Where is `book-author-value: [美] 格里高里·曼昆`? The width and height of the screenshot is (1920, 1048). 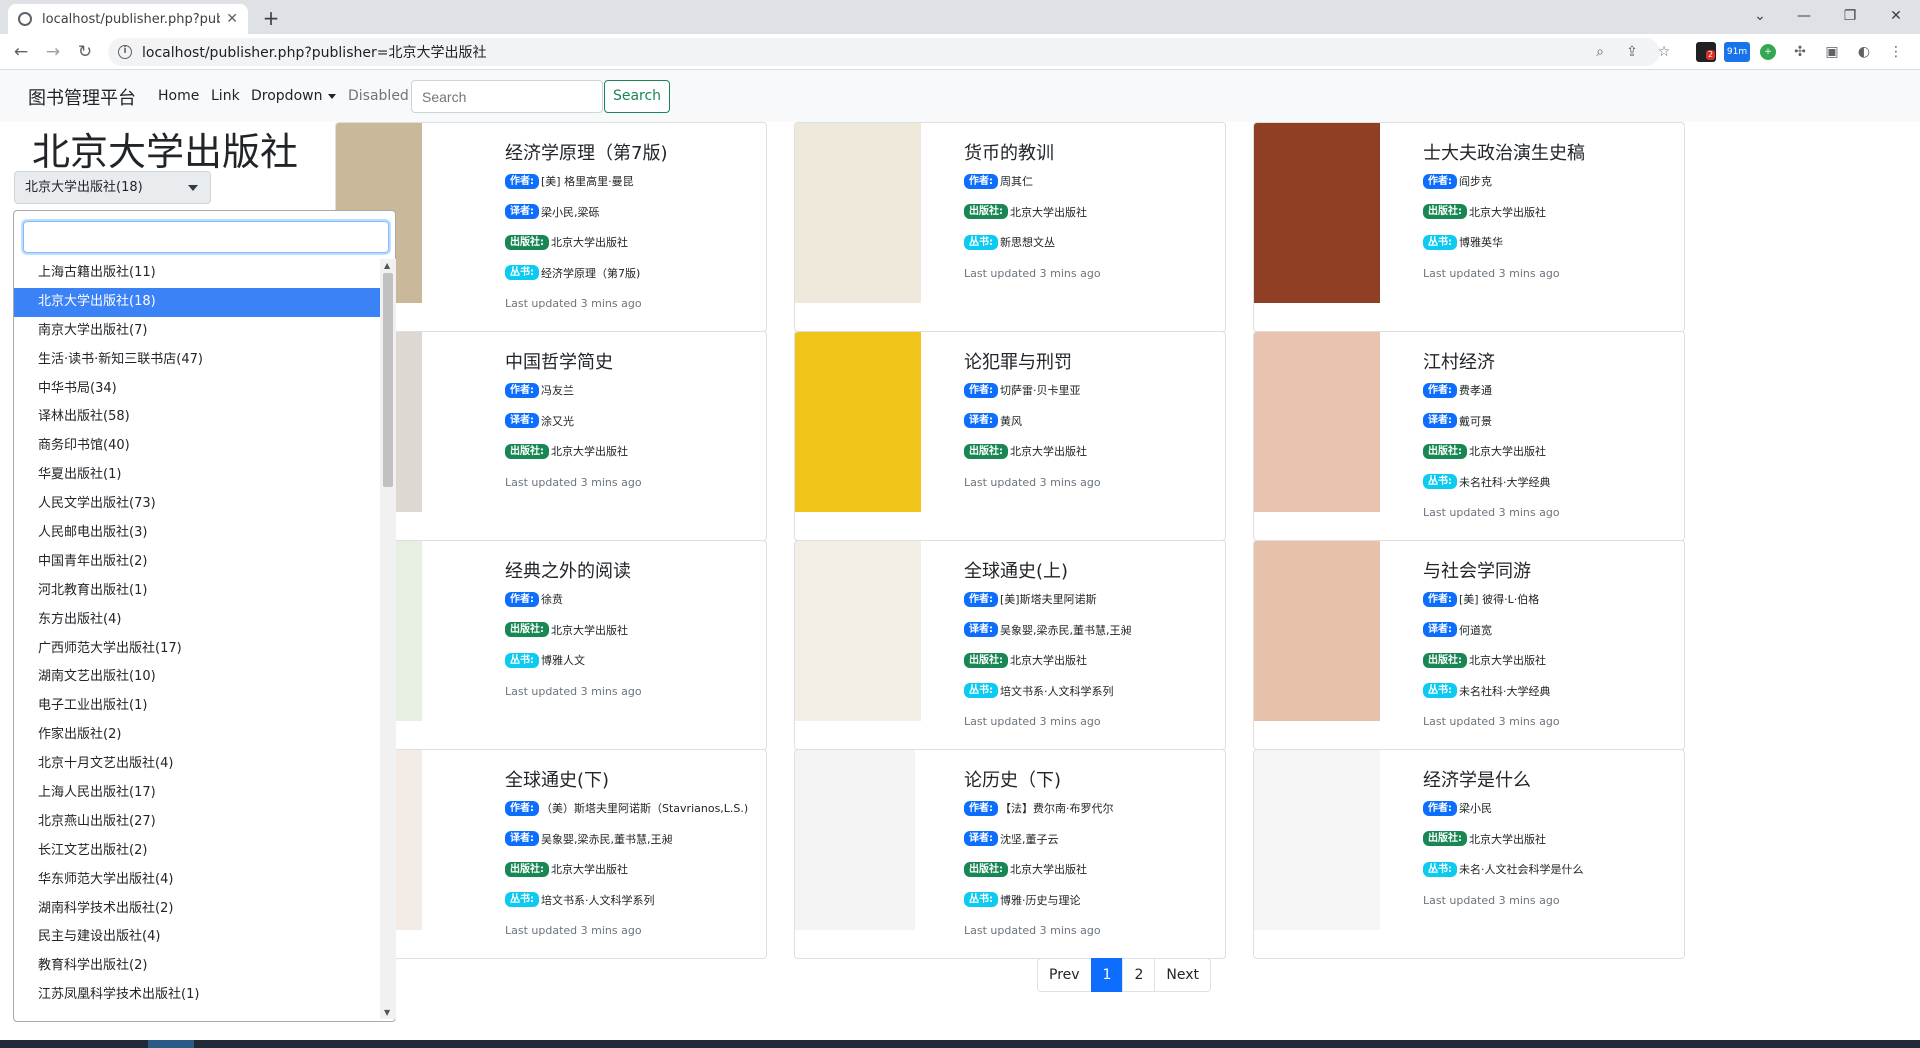 book-author-value: [美] 格里高里·曼昆 is located at coordinates (587, 181).